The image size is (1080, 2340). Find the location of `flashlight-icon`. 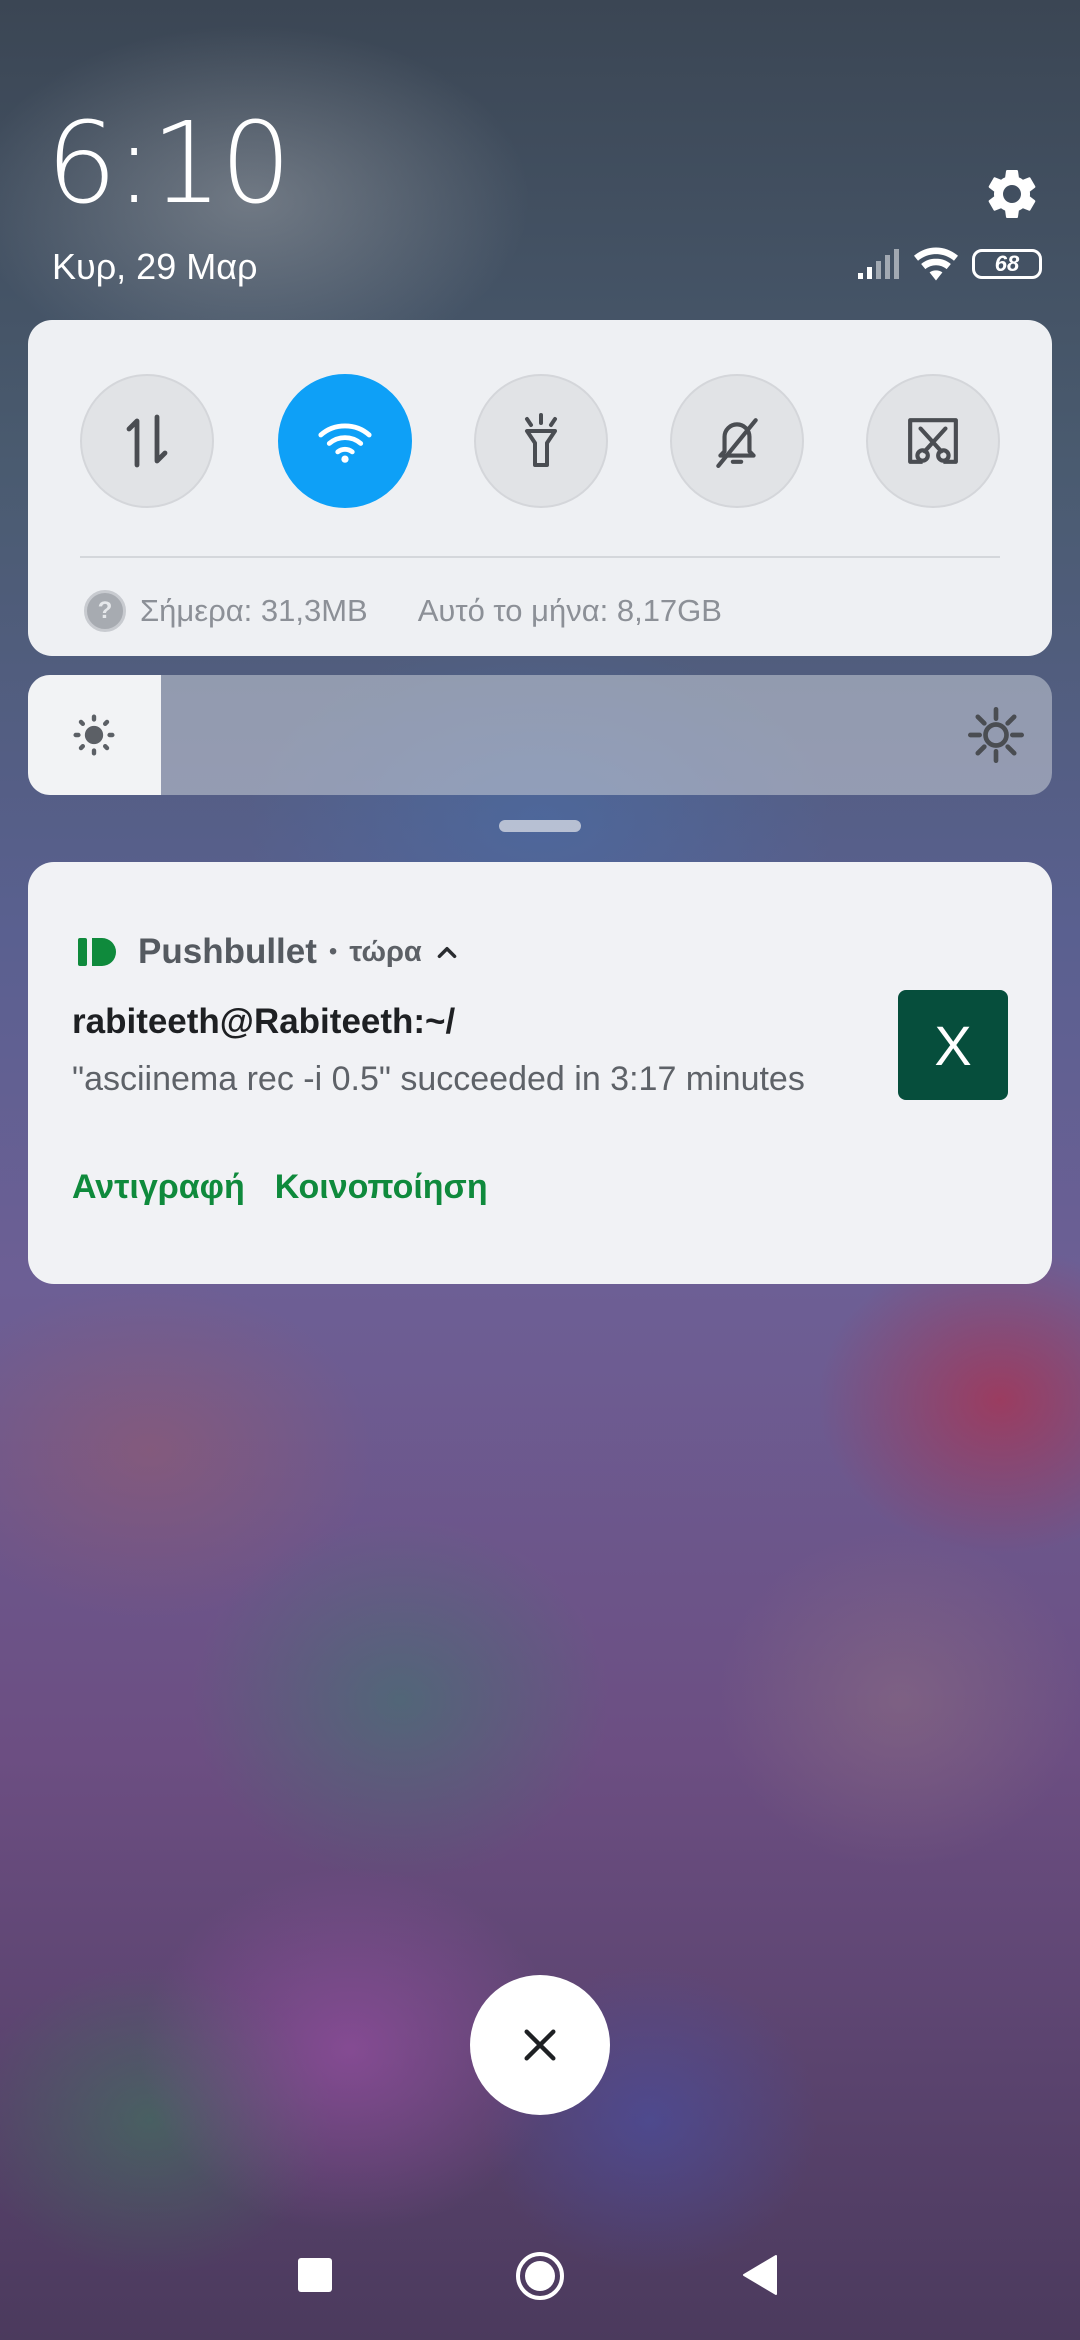

flashlight-icon is located at coordinates (541, 440).